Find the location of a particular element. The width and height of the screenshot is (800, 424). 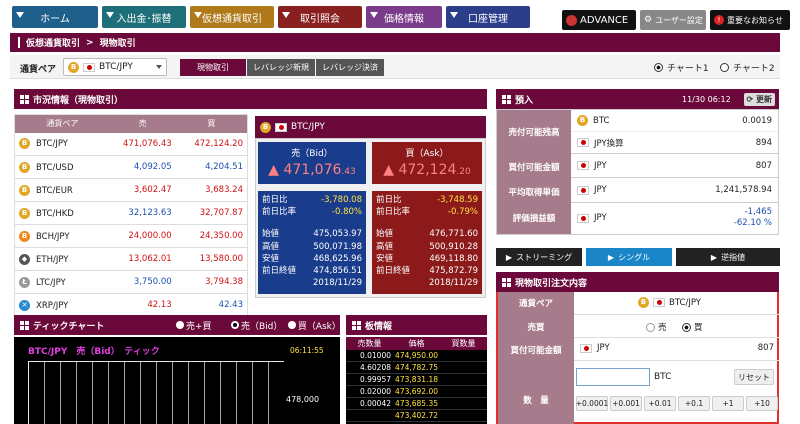

market-row: B BTC/EUR 3,602.47 3,683.24 is located at coordinates (131, 190).